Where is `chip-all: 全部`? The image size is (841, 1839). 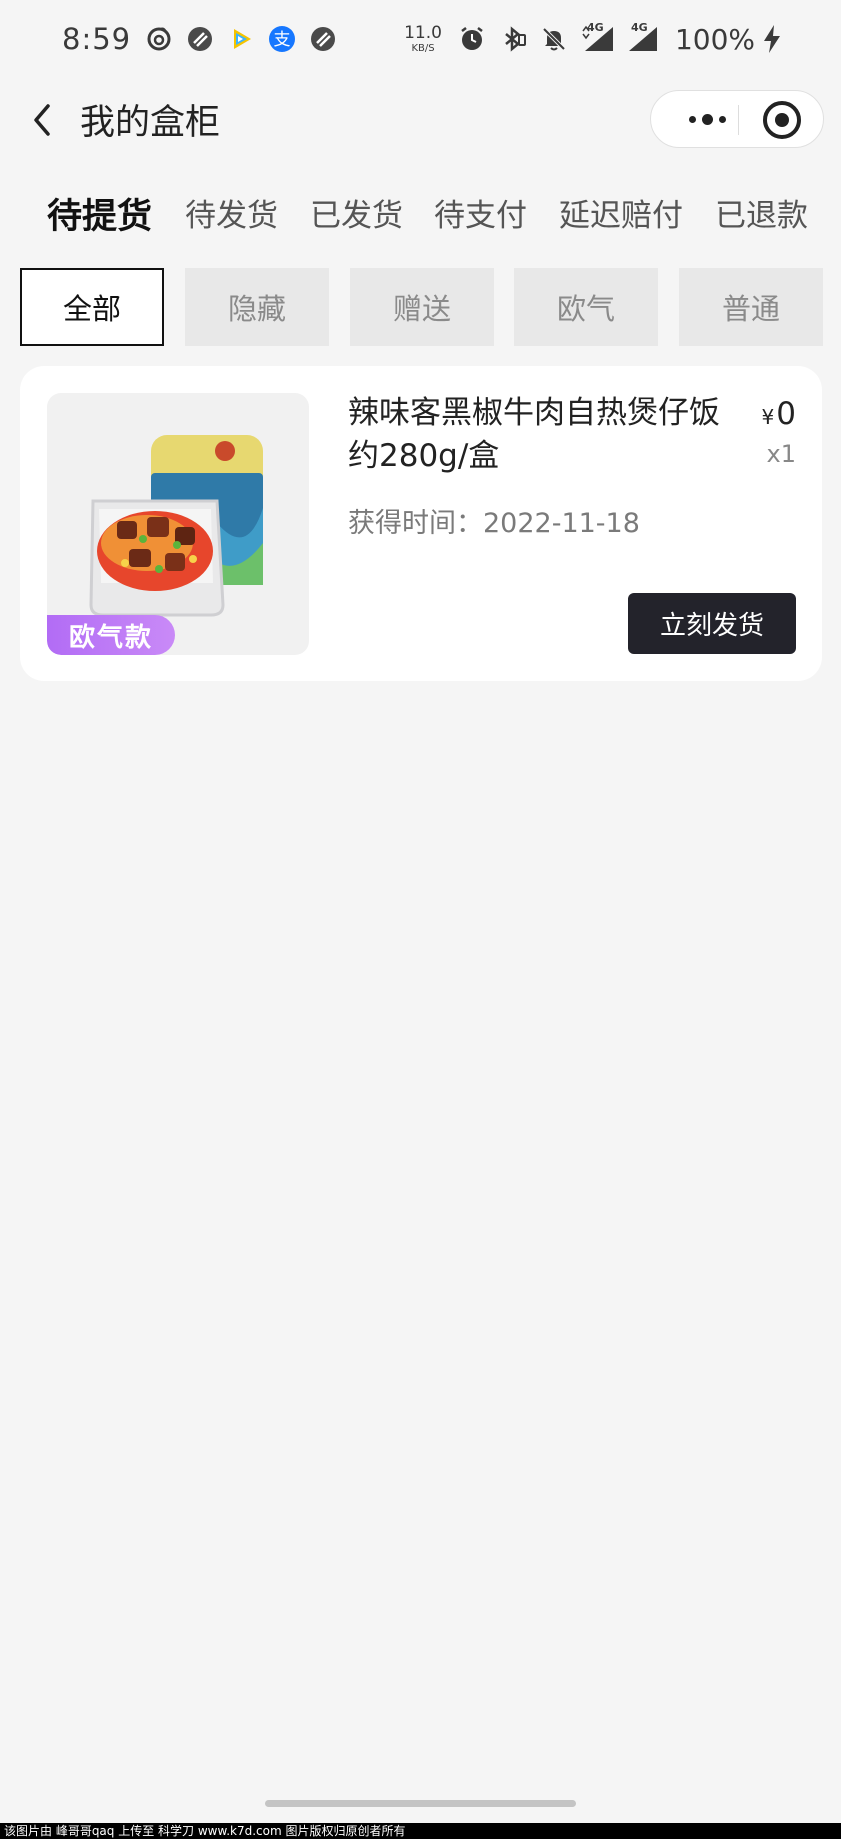 chip-all: 全部 is located at coordinates (92, 307).